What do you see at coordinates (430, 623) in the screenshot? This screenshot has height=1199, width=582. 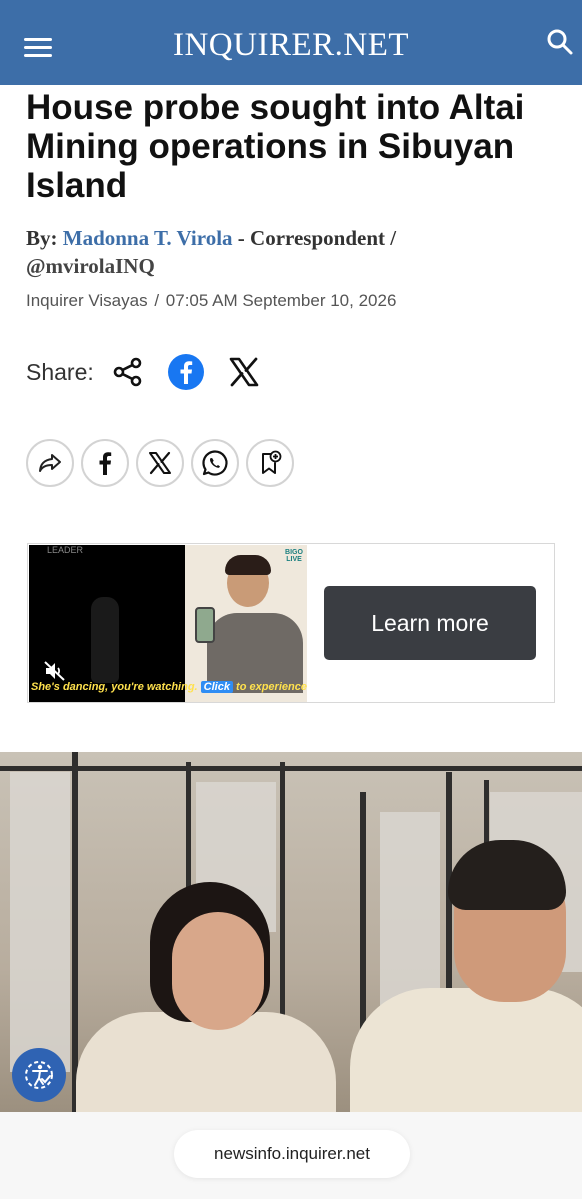 I see `learn-more-button: Learn more` at bounding box center [430, 623].